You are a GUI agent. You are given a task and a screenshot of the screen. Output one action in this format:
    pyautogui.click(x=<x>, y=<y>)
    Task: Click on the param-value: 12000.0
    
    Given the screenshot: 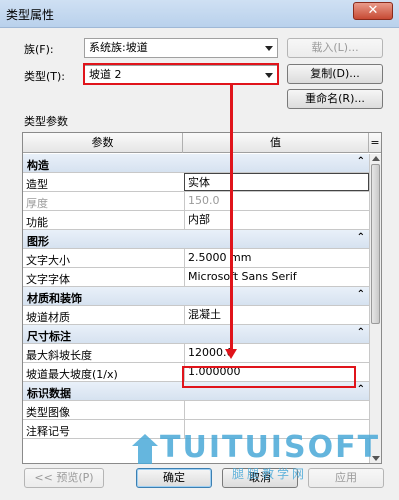 What is the action you would take?
    pyautogui.click(x=276, y=353)
    